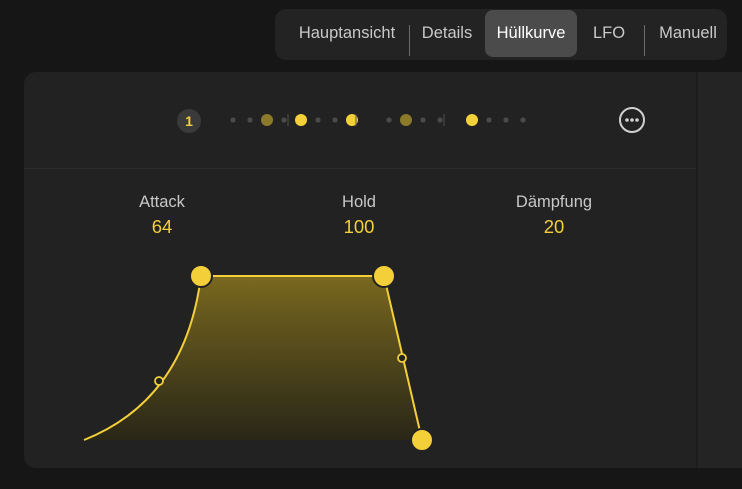 Image resolution: width=742 pixels, height=489 pixels. I want to click on attack-curve-handle, so click(159, 381).